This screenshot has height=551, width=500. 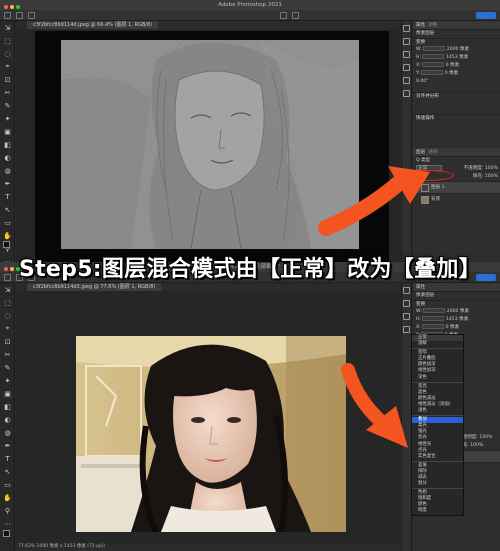 What do you see at coordinates (456, 82) in the screenshot?
I see `angle-field: 0.00°` at bounding box center [456, 82].